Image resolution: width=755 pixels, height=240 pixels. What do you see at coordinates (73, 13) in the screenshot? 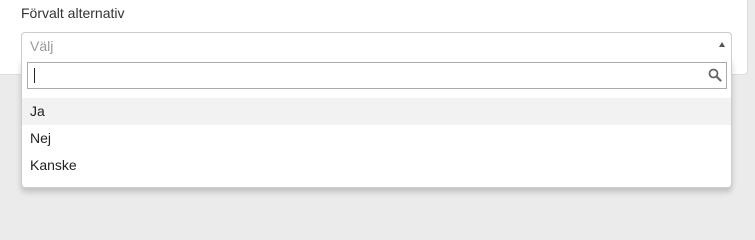
I see `field-label: Förvalt alternativ` at bounding box center [73, 13].